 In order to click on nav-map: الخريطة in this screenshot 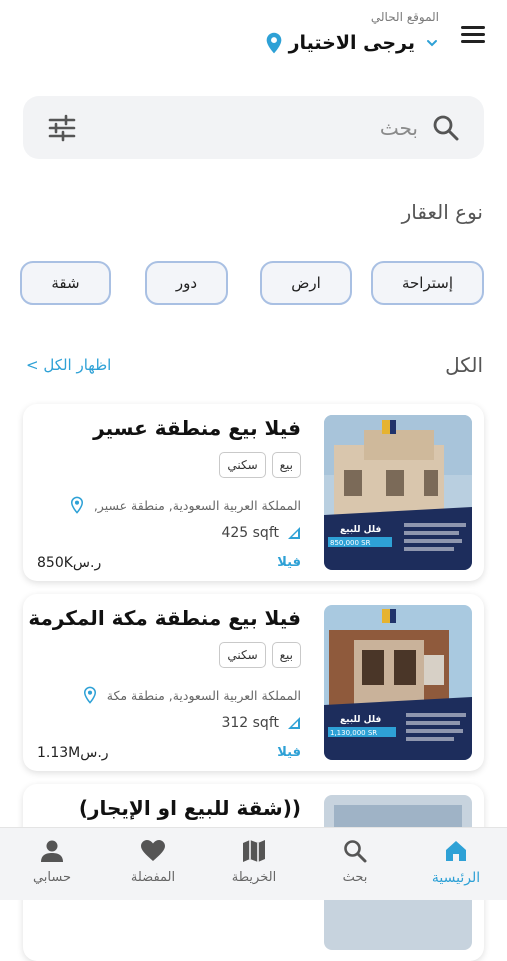, I will do `click(254, 861)`.